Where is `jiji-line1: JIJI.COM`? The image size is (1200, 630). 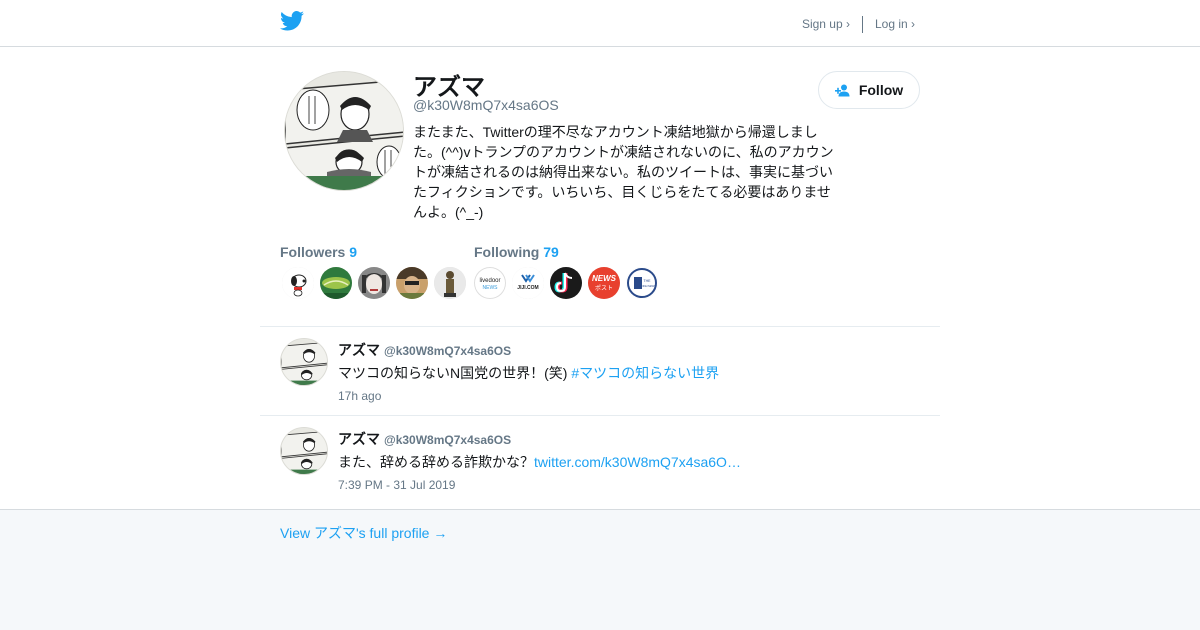 jiji-line1: JIJI.COM is located at coordinates (527, 288).